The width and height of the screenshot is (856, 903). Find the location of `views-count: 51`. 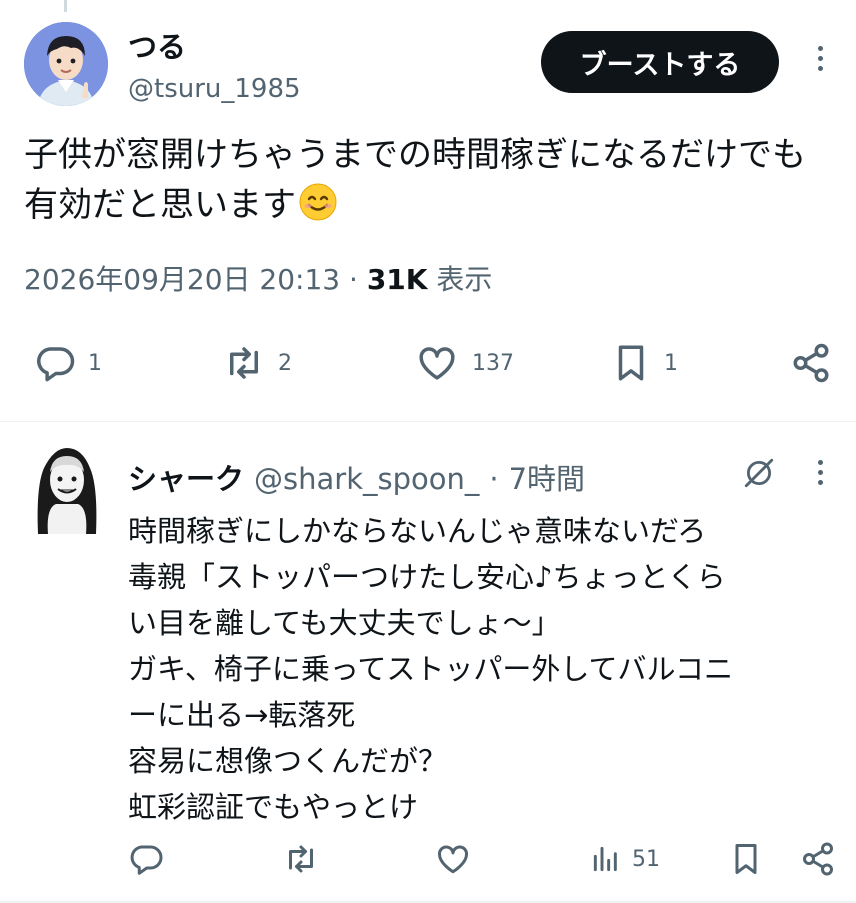

views-count: 51 is located at coordinates (646, 859).